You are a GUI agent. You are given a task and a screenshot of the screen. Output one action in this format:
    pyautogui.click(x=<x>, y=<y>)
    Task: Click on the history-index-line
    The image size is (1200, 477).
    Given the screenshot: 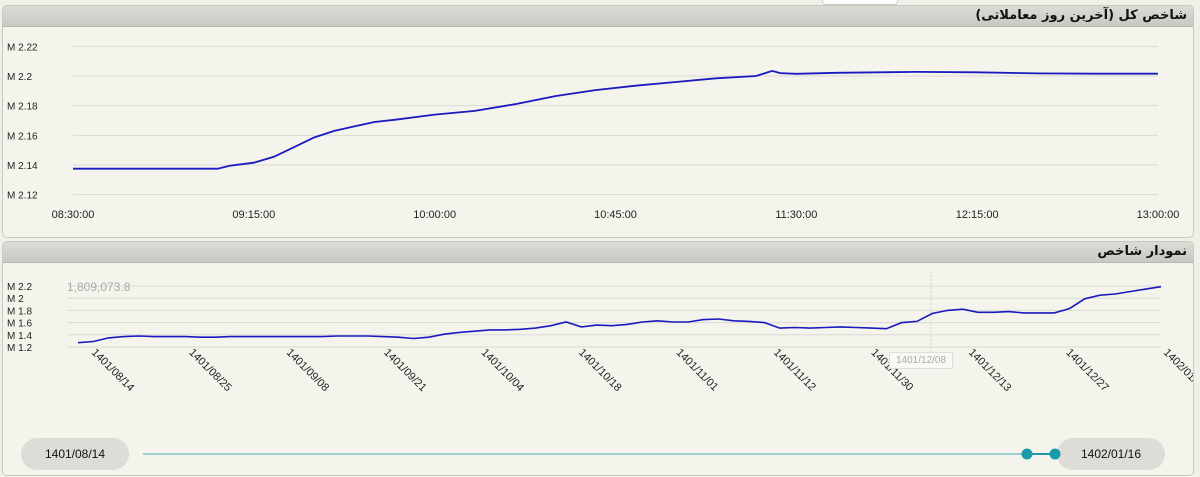 What is the action you would take?
    pyautogui.click(x=619, y=314)
    